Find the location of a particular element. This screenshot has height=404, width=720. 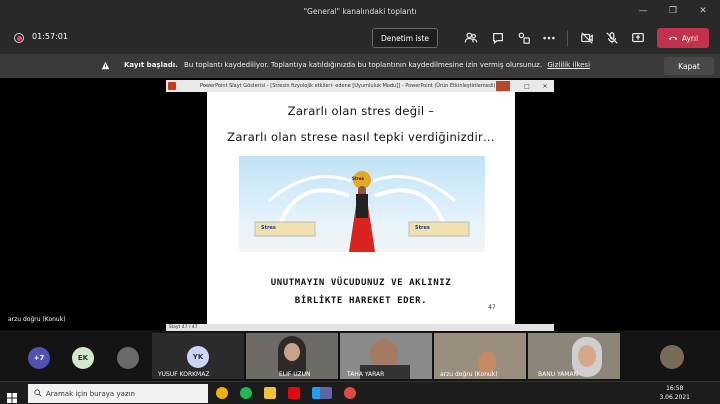

presenter-name: arzu doğru (Konuk) is located at coordinates (37, 319).